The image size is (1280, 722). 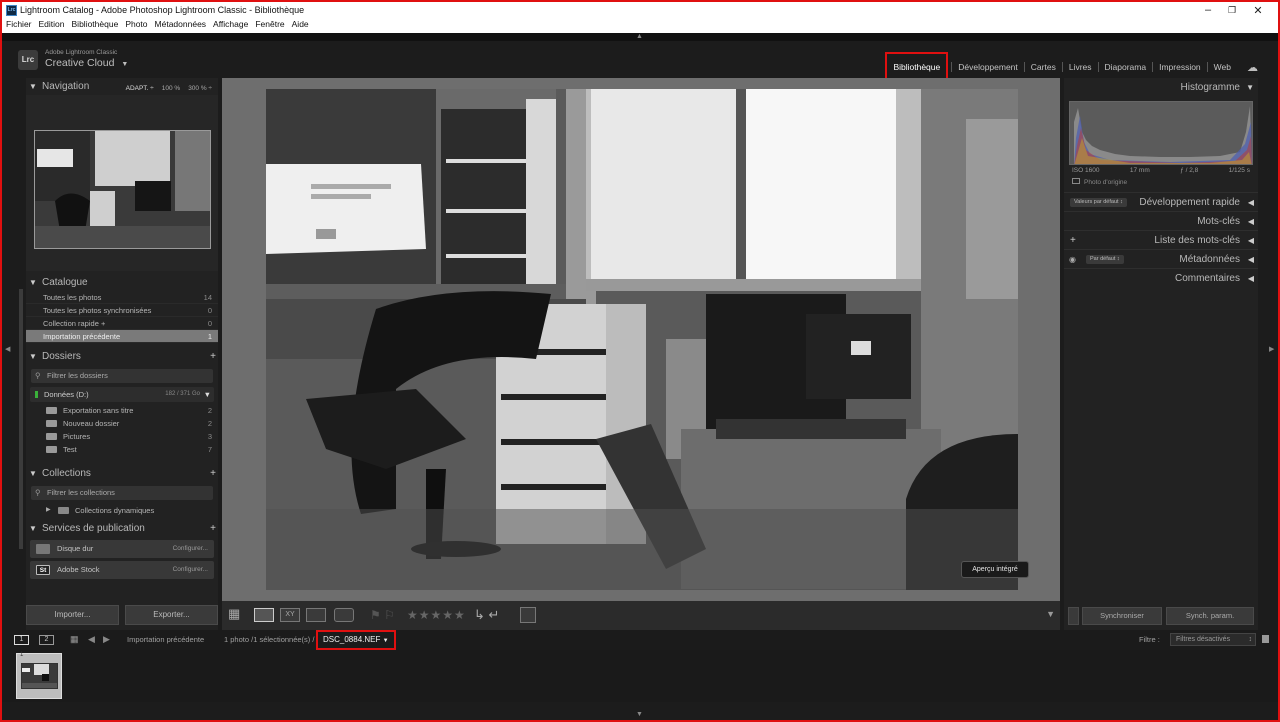 I want to click on identity-big-text: Creative Cloud ▼, so click(x=86, y=63).